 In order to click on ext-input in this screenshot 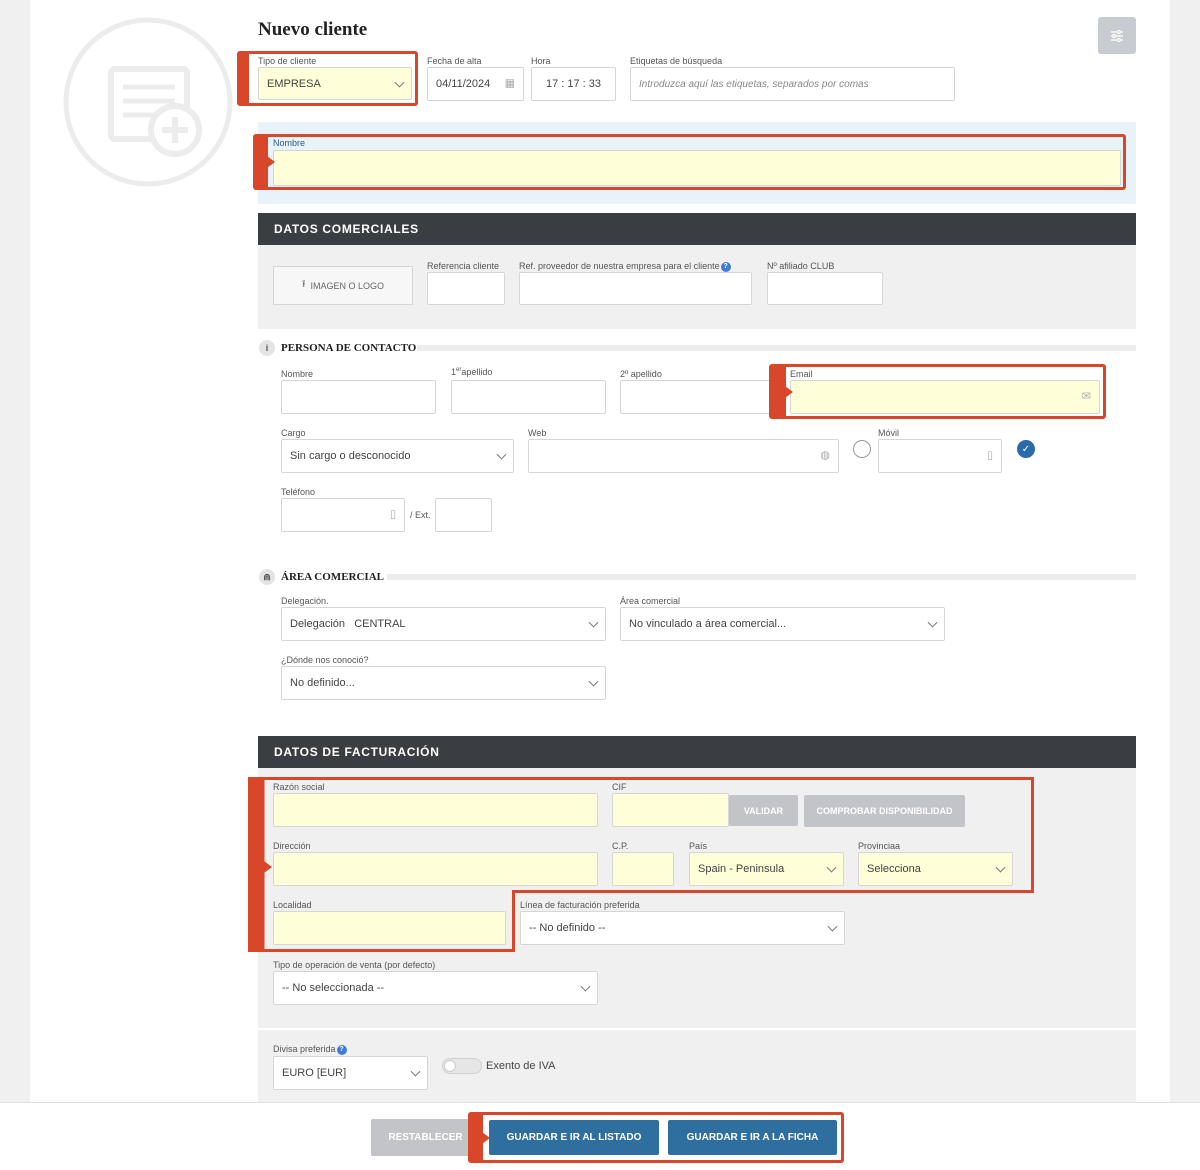, I will do `click(463, 515)`.